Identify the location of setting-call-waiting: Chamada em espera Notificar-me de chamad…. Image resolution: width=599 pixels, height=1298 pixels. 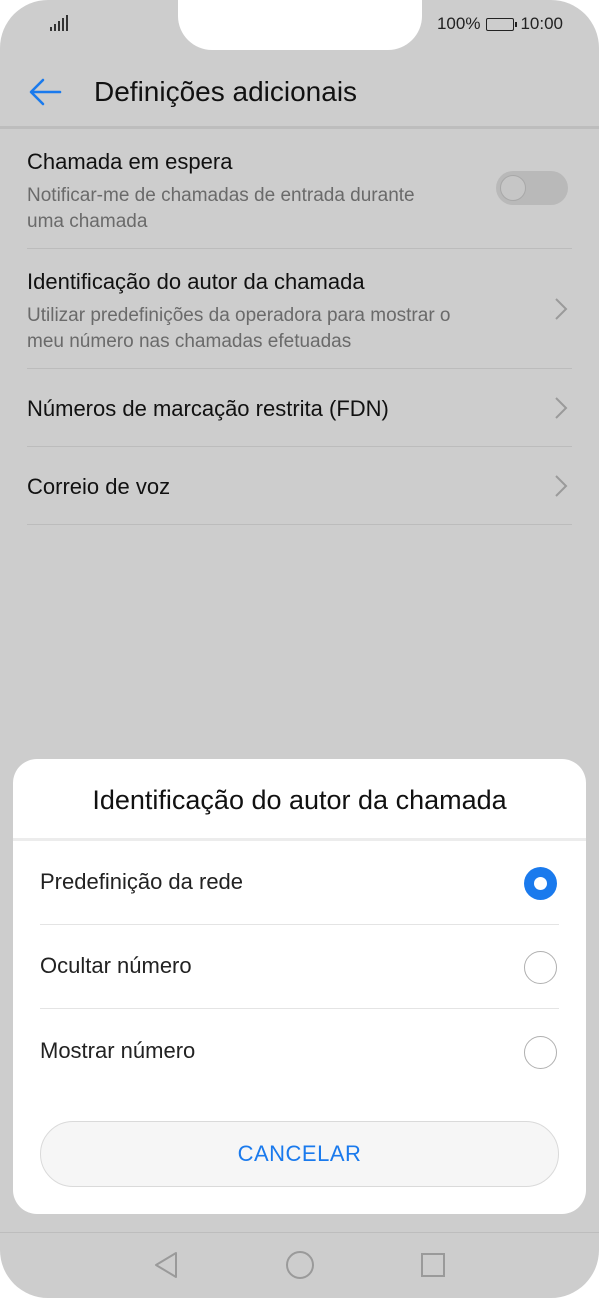
(299, 189).